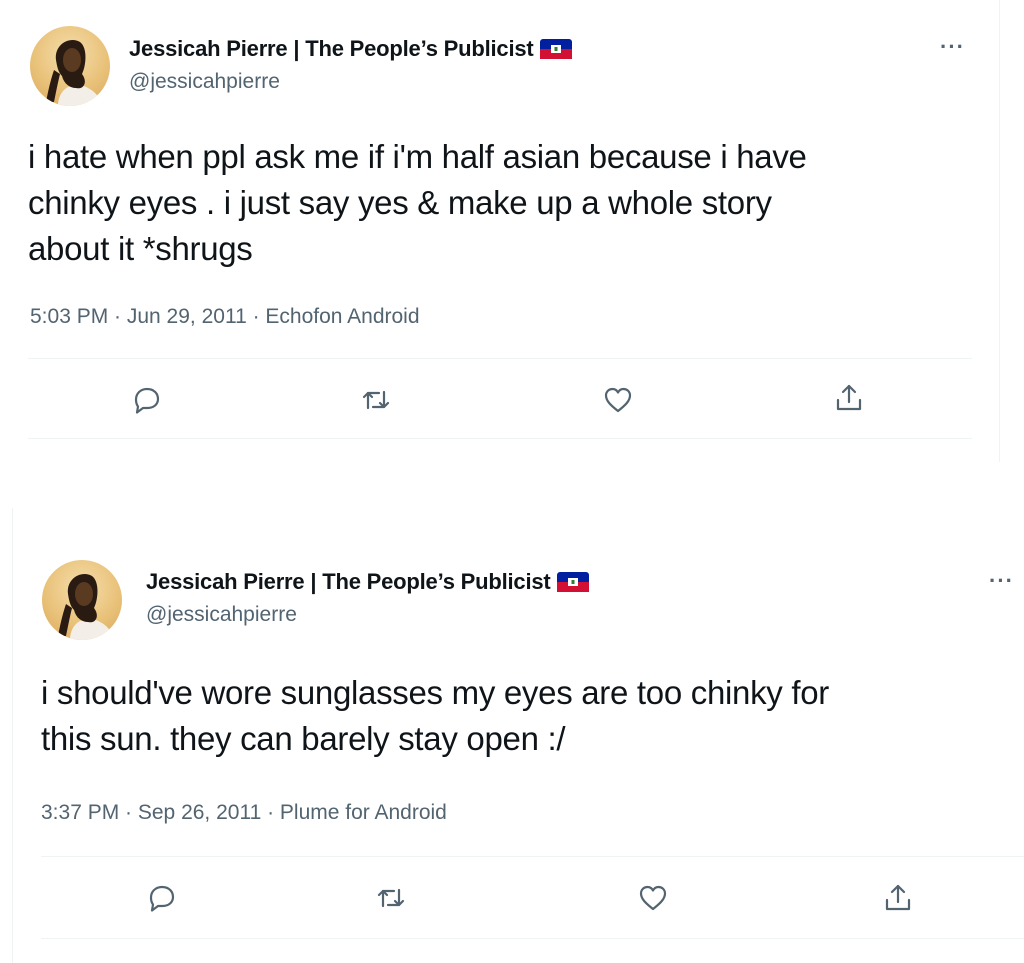 Image resolution: width=1024 pixels, height=963 pixels. What do you see at coordinates (225, 317) in the screenshot?
I see `tweet-timestamp: 5:03 PM · Jun 29, 2011 · Echofon Android` at bounding box center [225, 317].